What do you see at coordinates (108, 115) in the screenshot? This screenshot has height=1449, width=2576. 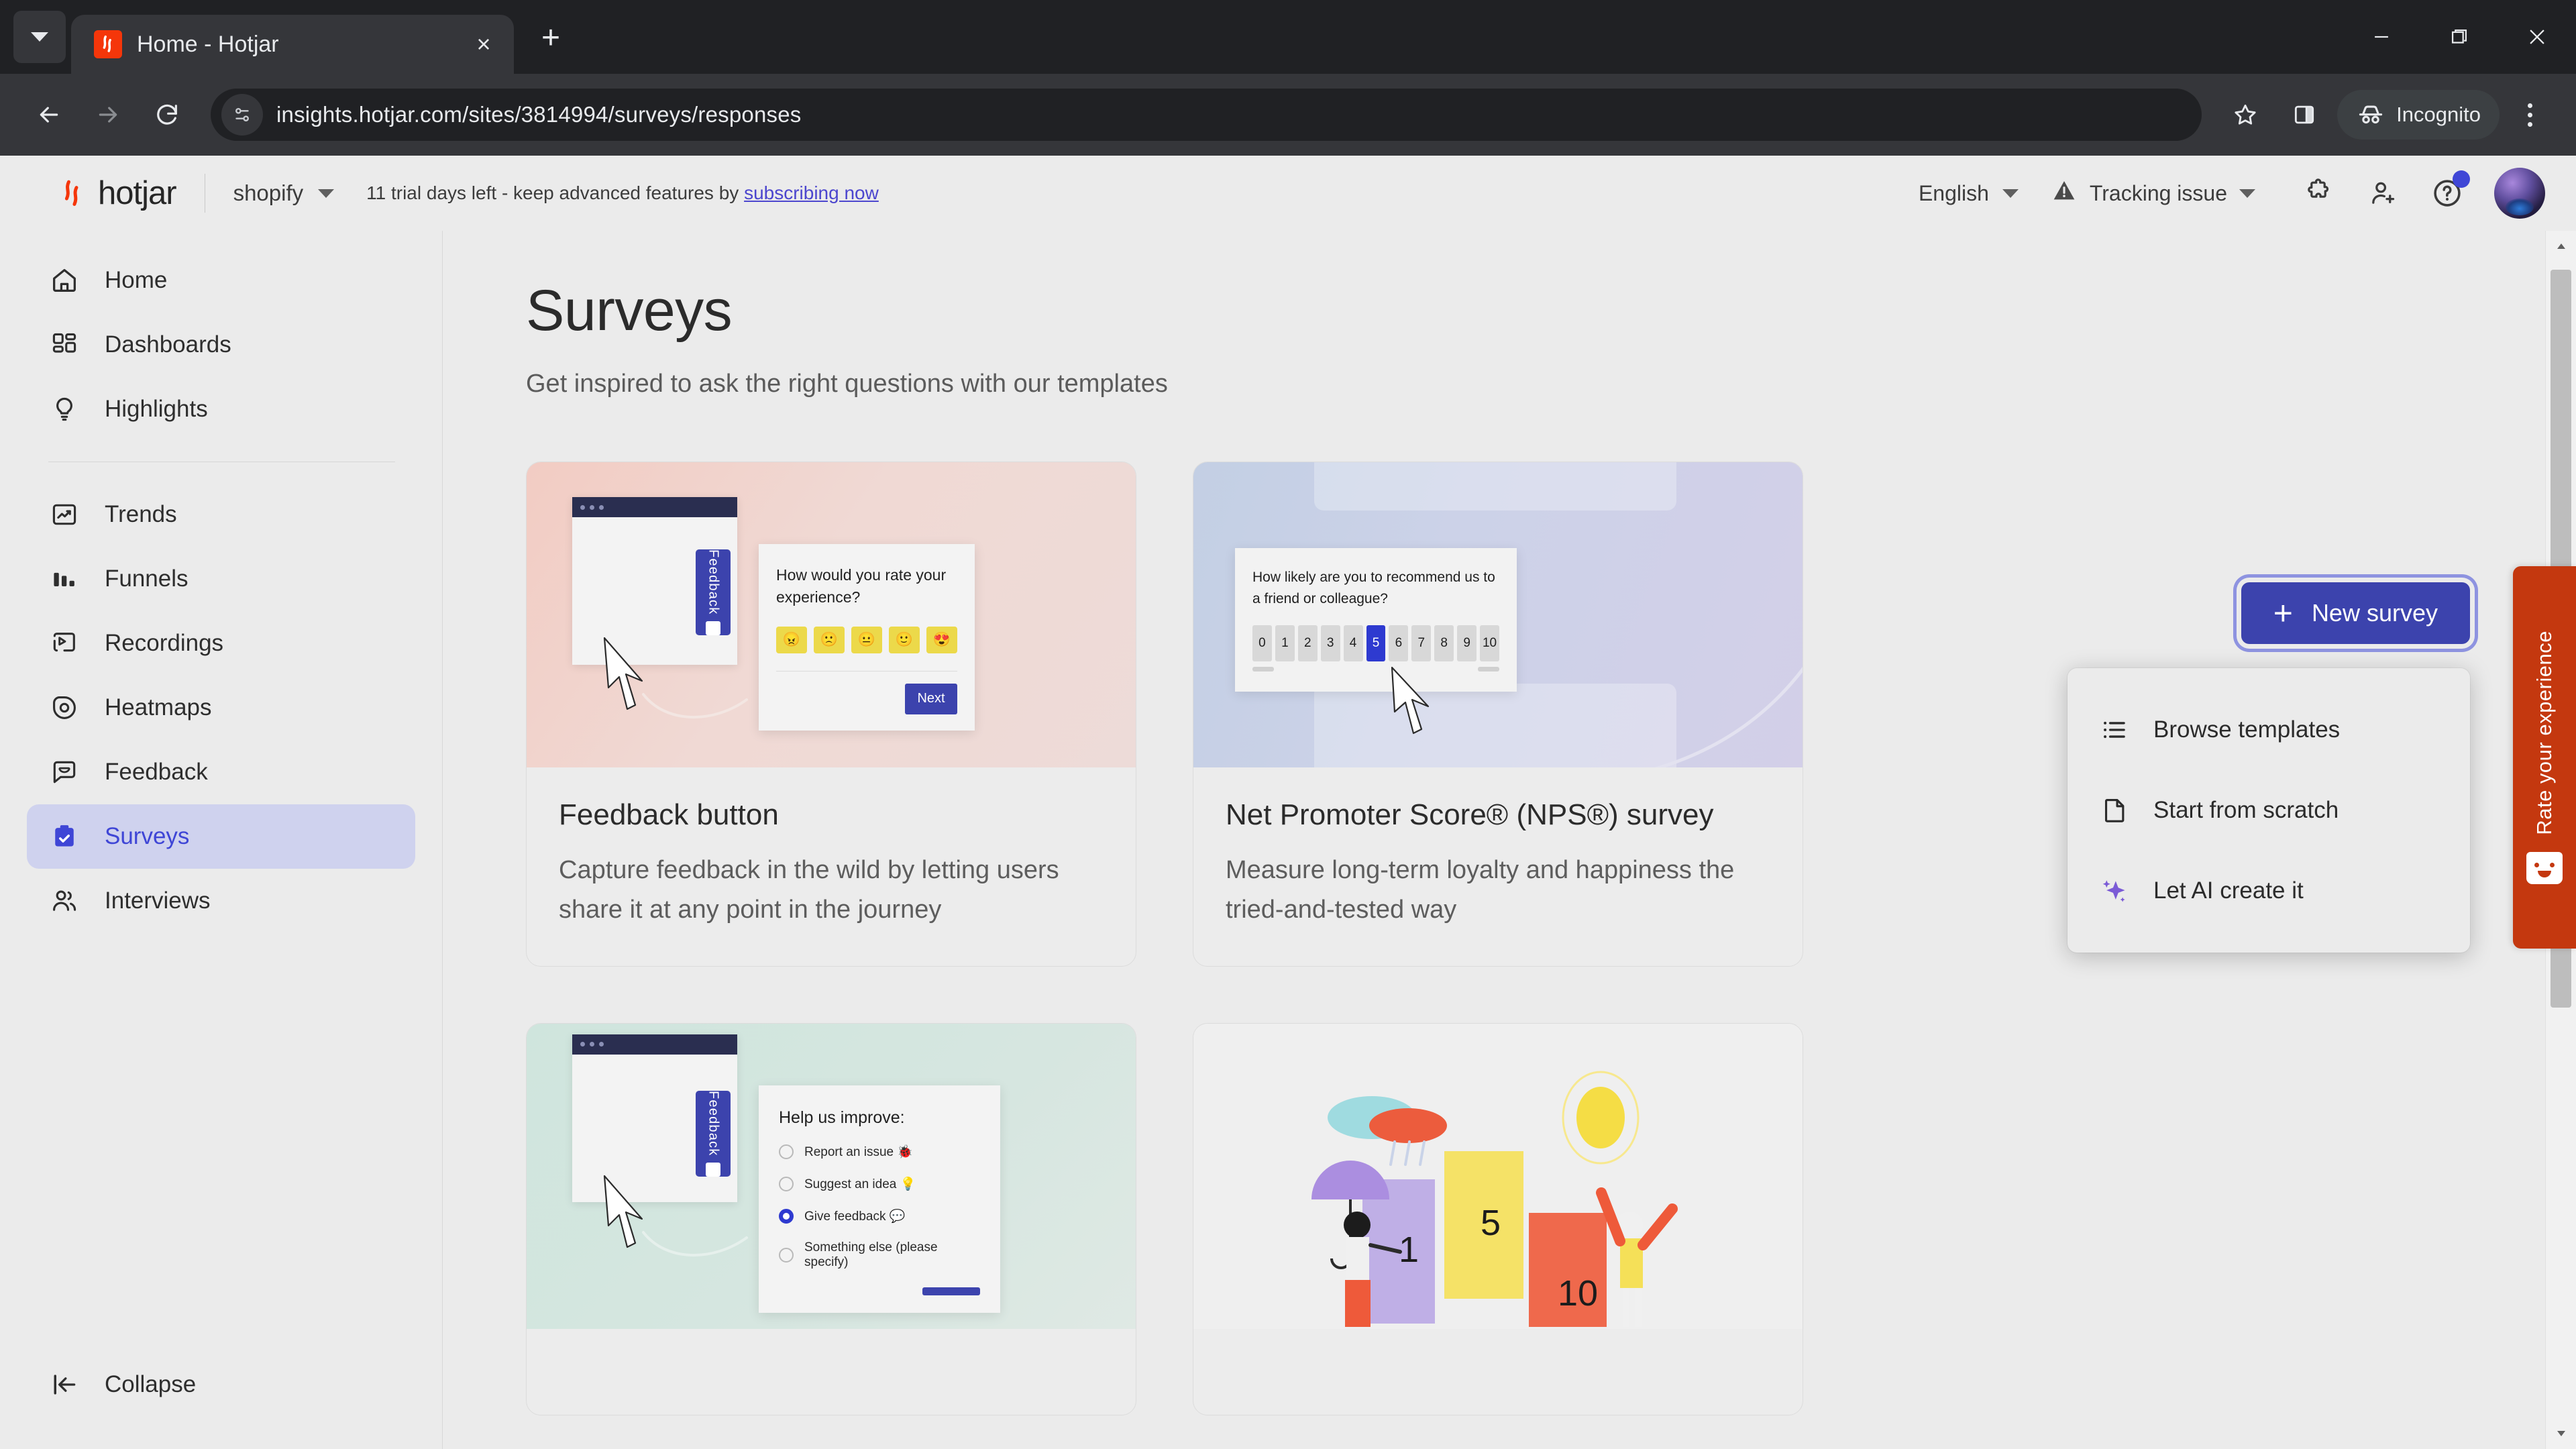 I see `forward-icon` at bounding box center [108, 115].